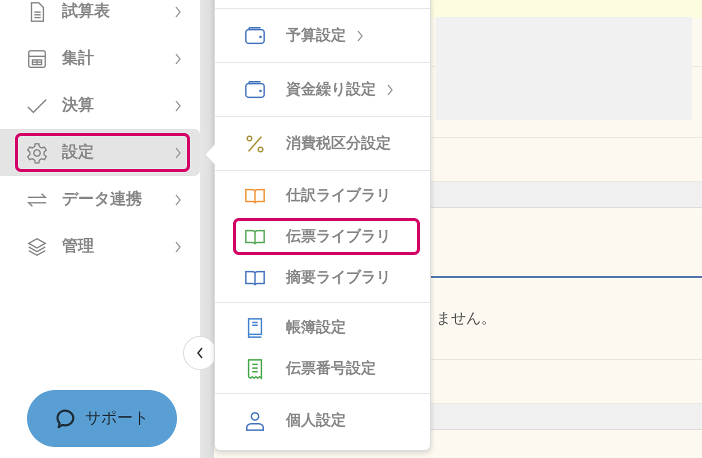  Describe the element at coordinates (466, 318) in the screenshot. I see `message-text: ません。` at that location.